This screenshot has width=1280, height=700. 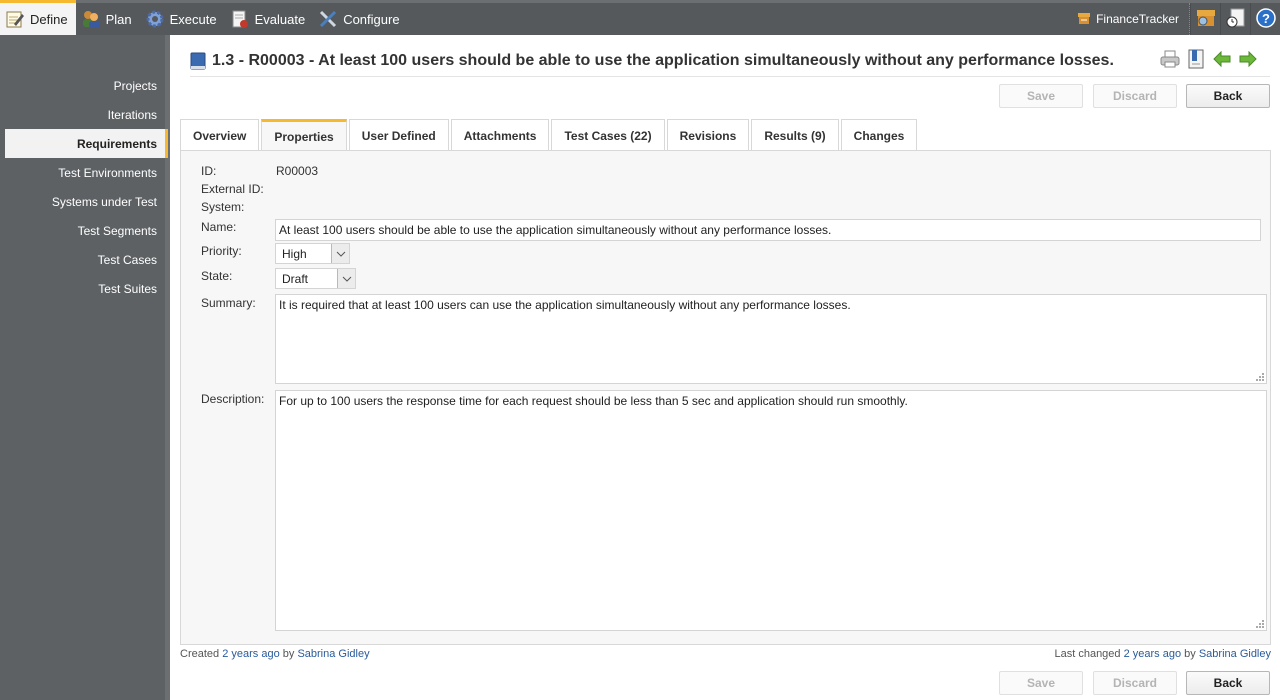 I want to click on project-search-icon, so click(x=1206, y=19).